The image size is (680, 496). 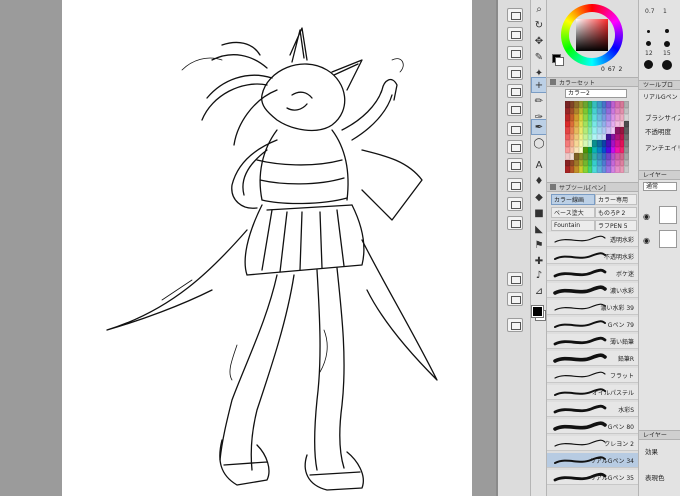 What do you see at coordinates (539, 9) in the screenshot?
I see `zoom-icon: ⌕` at bounding box center [539, 9].